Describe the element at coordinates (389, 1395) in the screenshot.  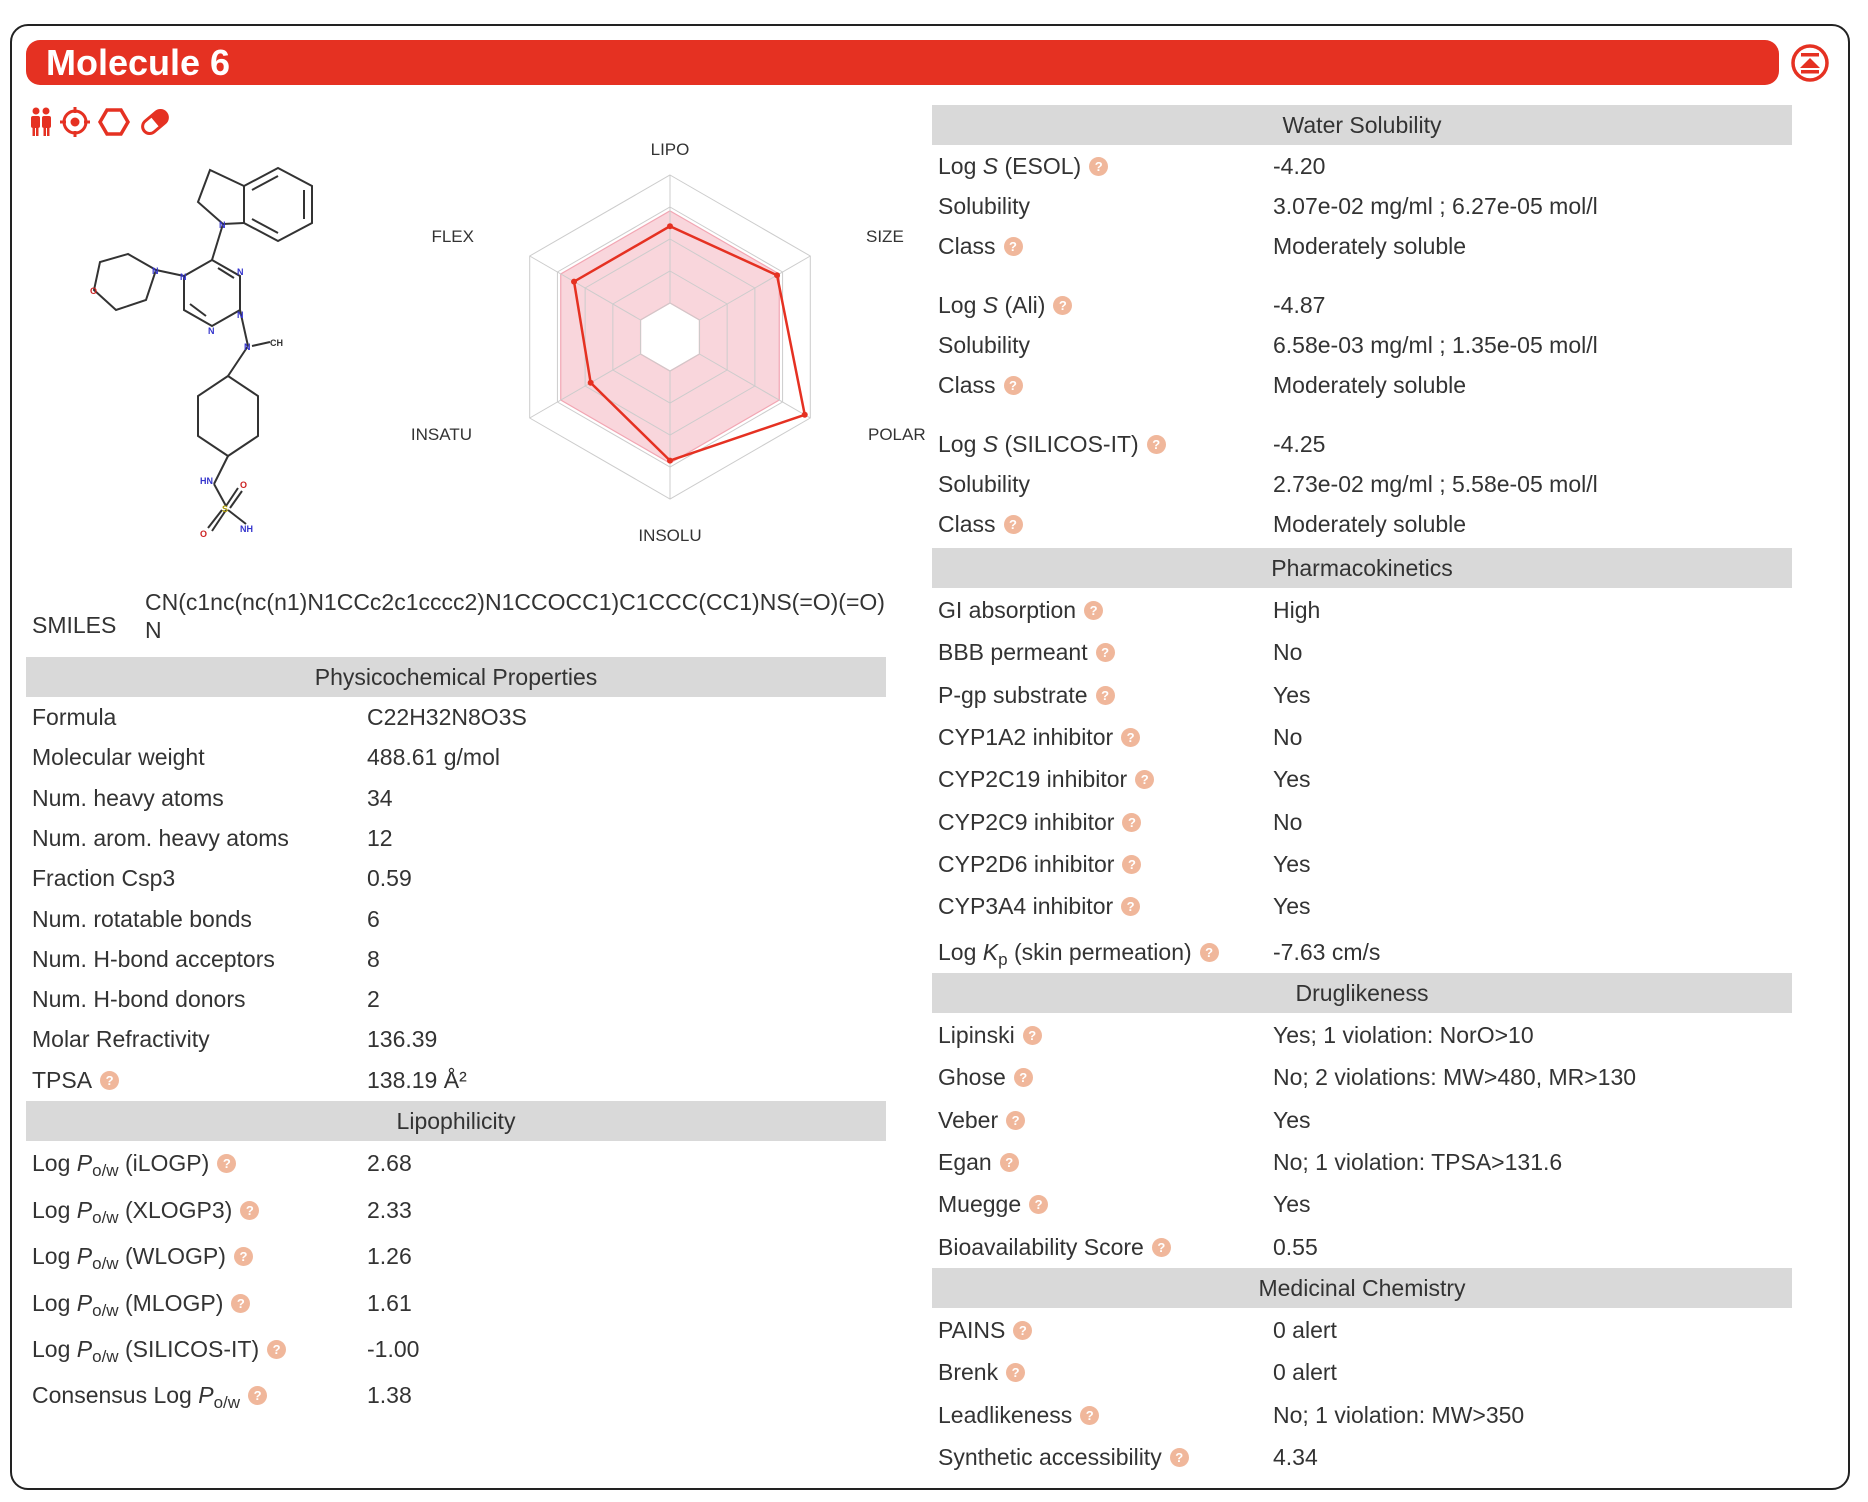
I see `consensus-row-value: 1.38` at that location.